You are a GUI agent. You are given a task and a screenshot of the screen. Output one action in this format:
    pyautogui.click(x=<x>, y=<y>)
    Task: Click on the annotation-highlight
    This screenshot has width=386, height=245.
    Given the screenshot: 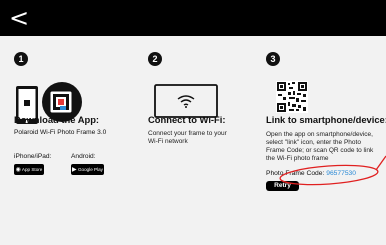 What is the action you would take?
    pyautogui.click(x=332, y=170)
    